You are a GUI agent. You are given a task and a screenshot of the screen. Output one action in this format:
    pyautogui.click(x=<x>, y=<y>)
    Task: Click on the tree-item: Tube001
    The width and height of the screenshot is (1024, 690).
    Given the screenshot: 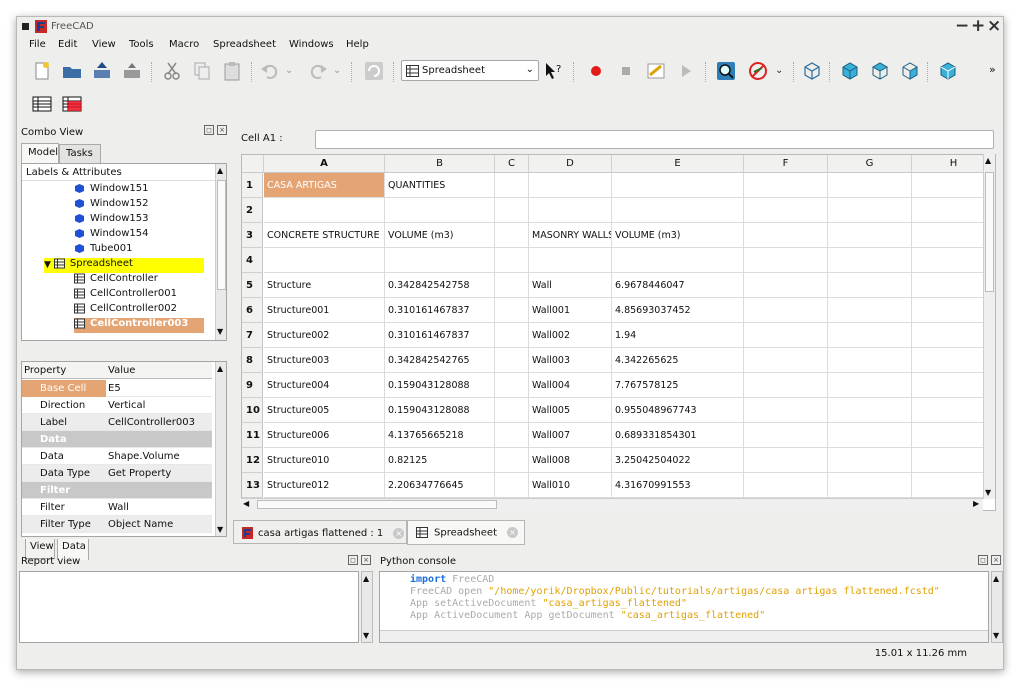 What is the action you would take?
    pyautogui.click(x=103, y=250)
    